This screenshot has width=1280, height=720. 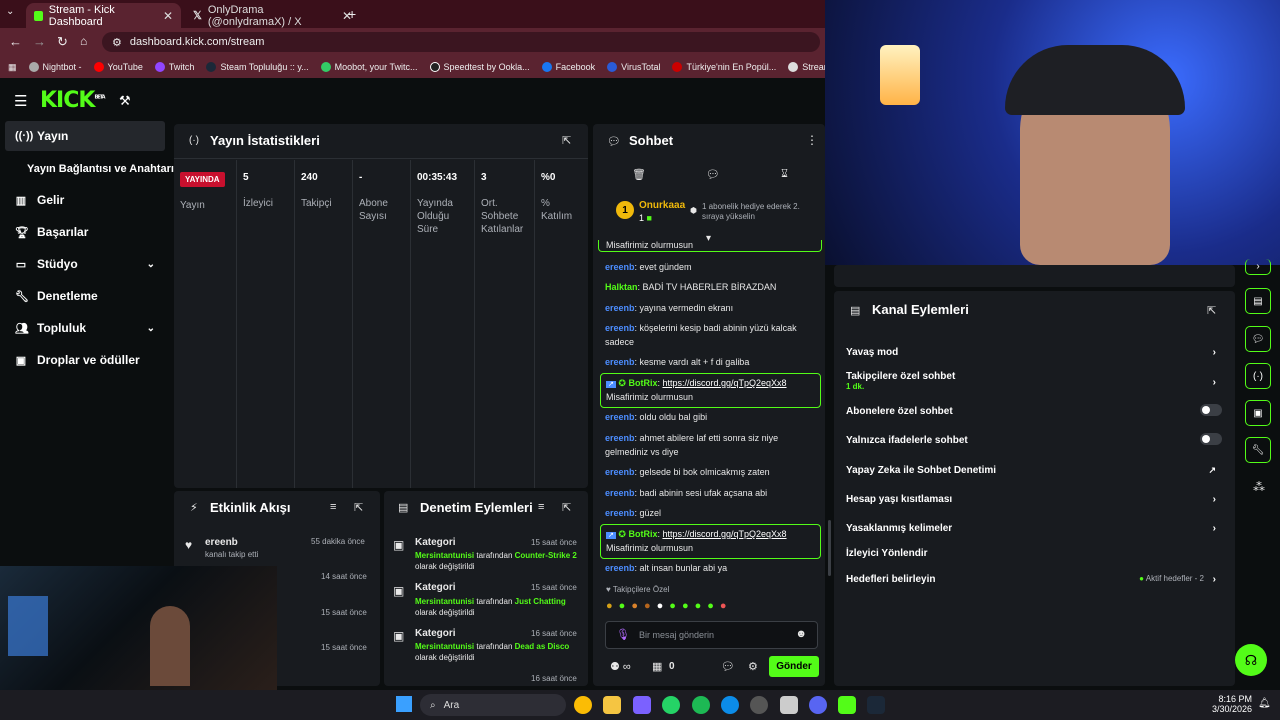 I want to click on sidebar-item-topluluk: 👥︎ Topluluk ⌄, so click(x=85, y=328).